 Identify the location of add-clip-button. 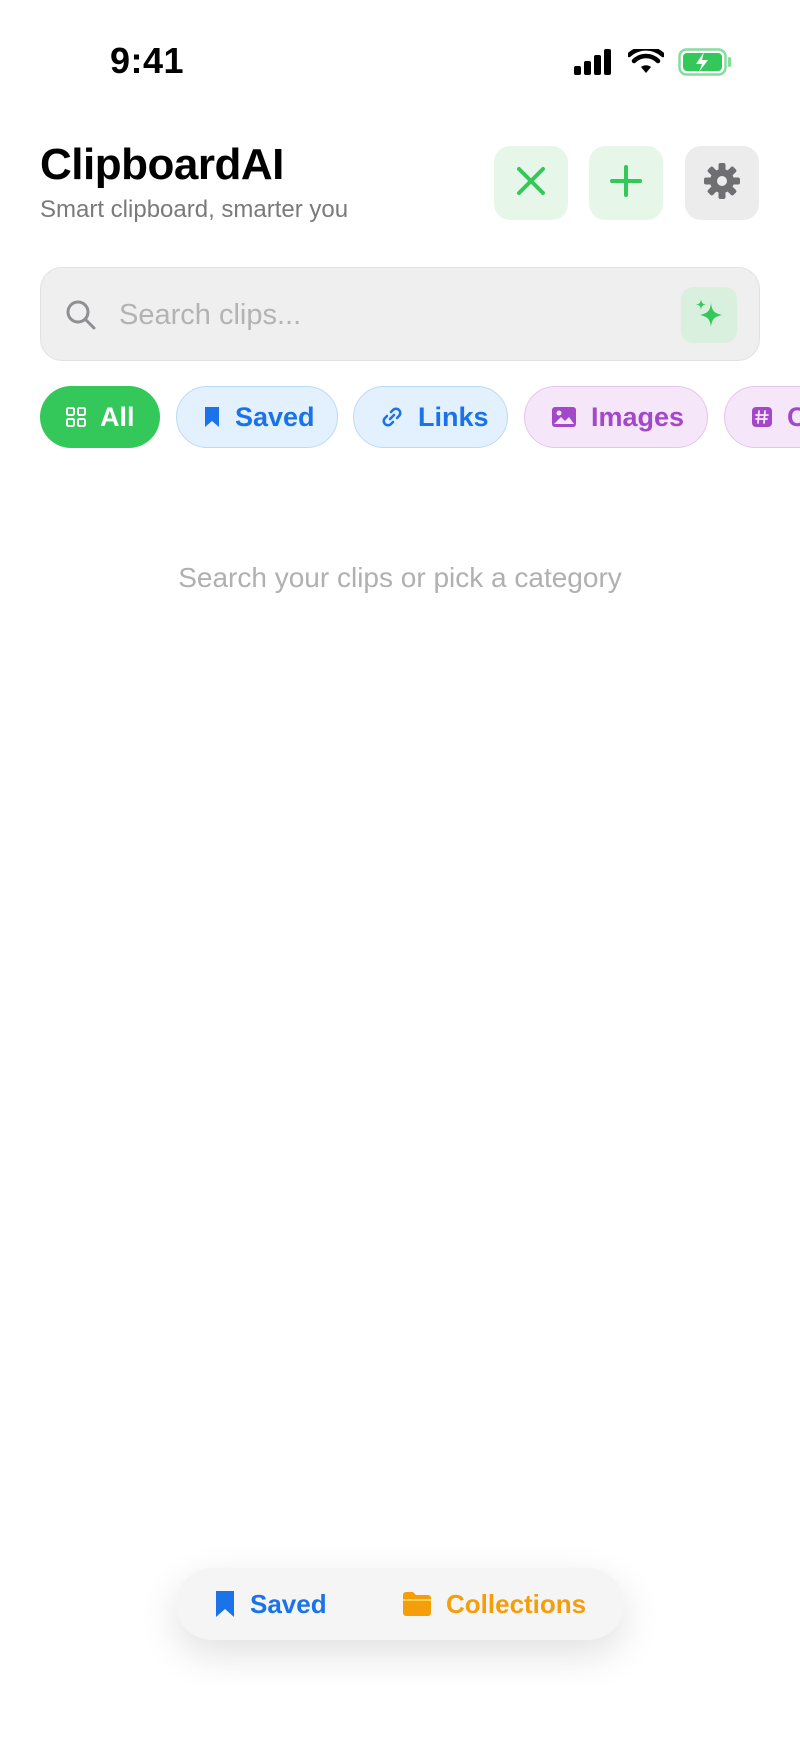
(626, 183).